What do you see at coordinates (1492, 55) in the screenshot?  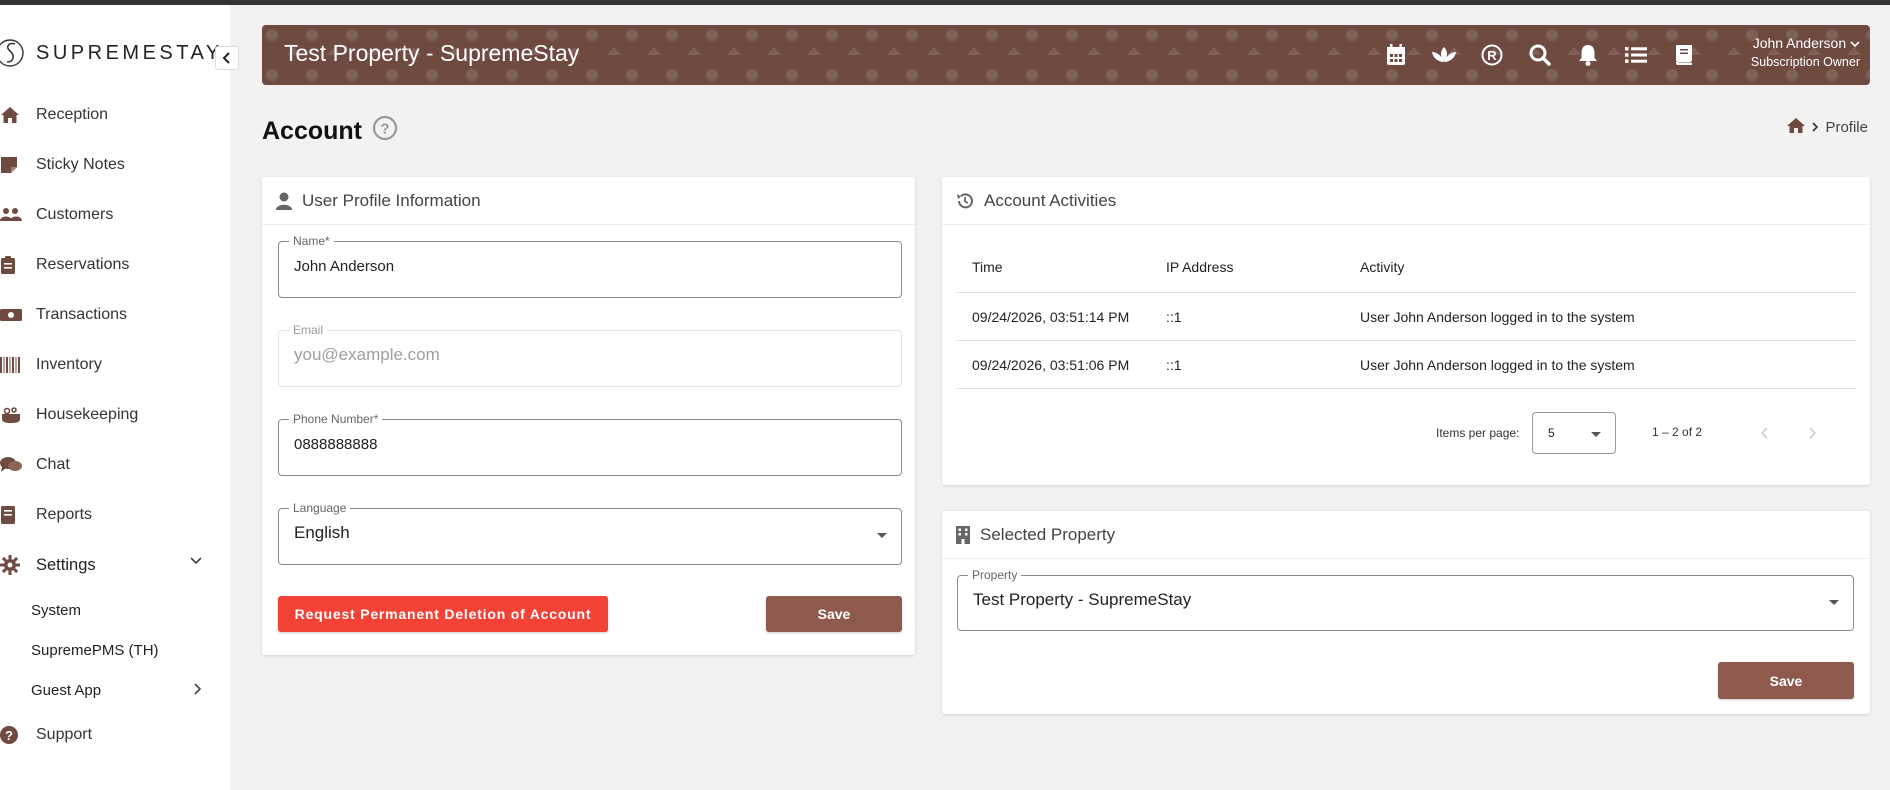 I see `registered-icon: R` at bounding box center [1492, 55].